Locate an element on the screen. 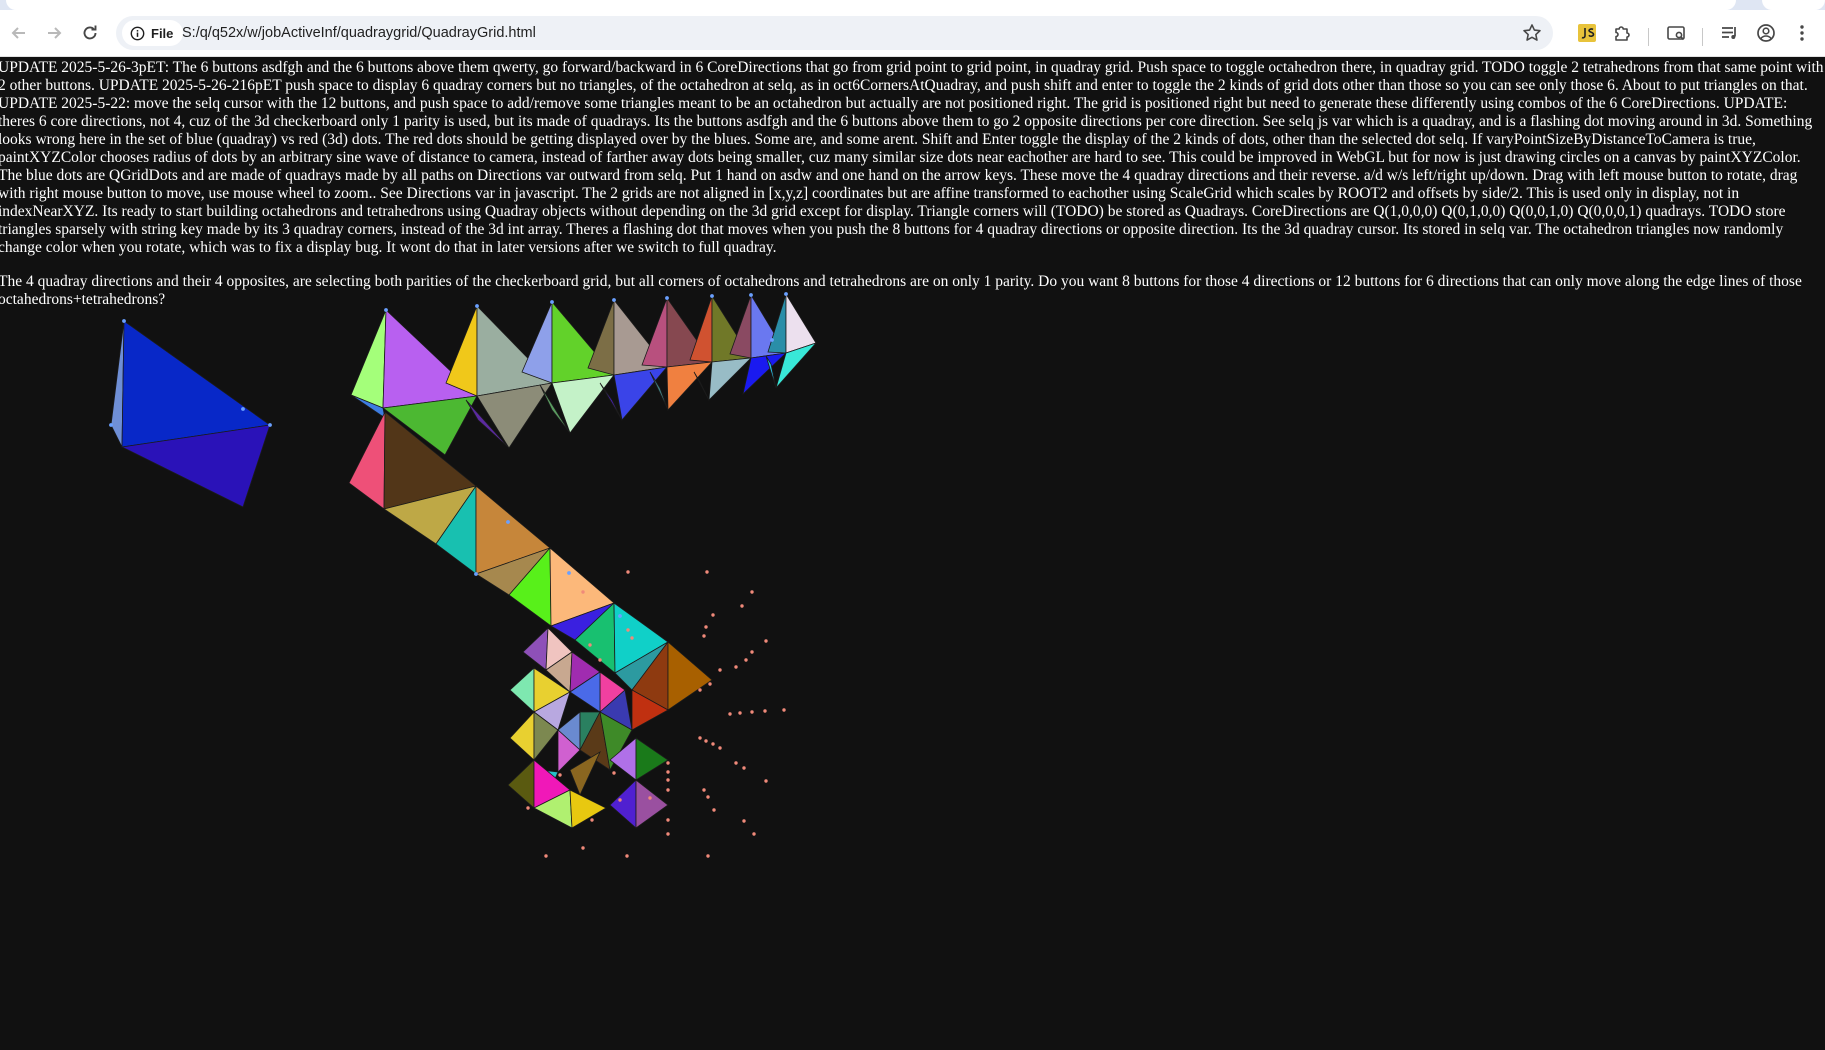 The width and height of the screenshot is (1825, 1050). star-icon is located at coordinates (1532, 33).